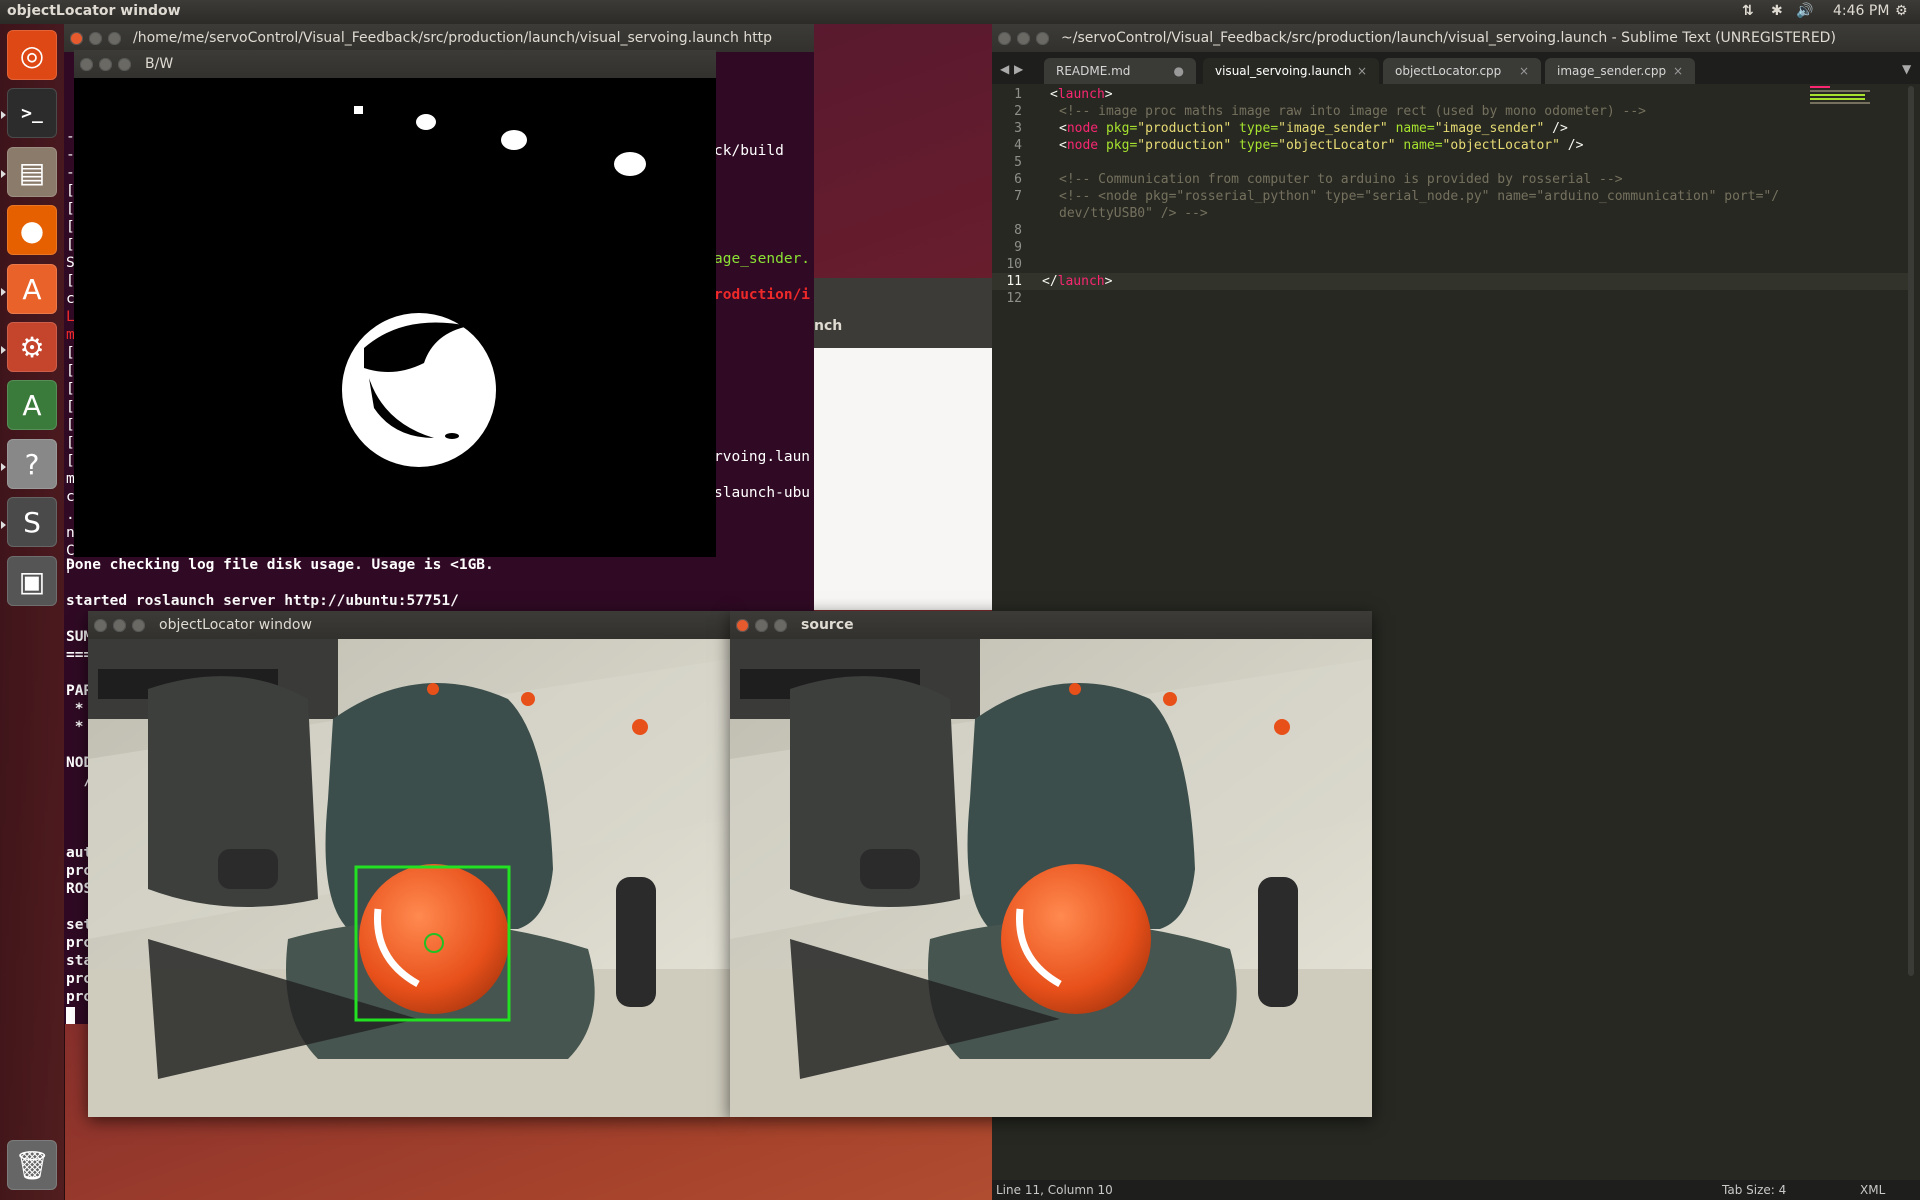  Describe the element at coordinates (409, 878) in the screenshot. I see `camera-image-with-tracking` at that location.